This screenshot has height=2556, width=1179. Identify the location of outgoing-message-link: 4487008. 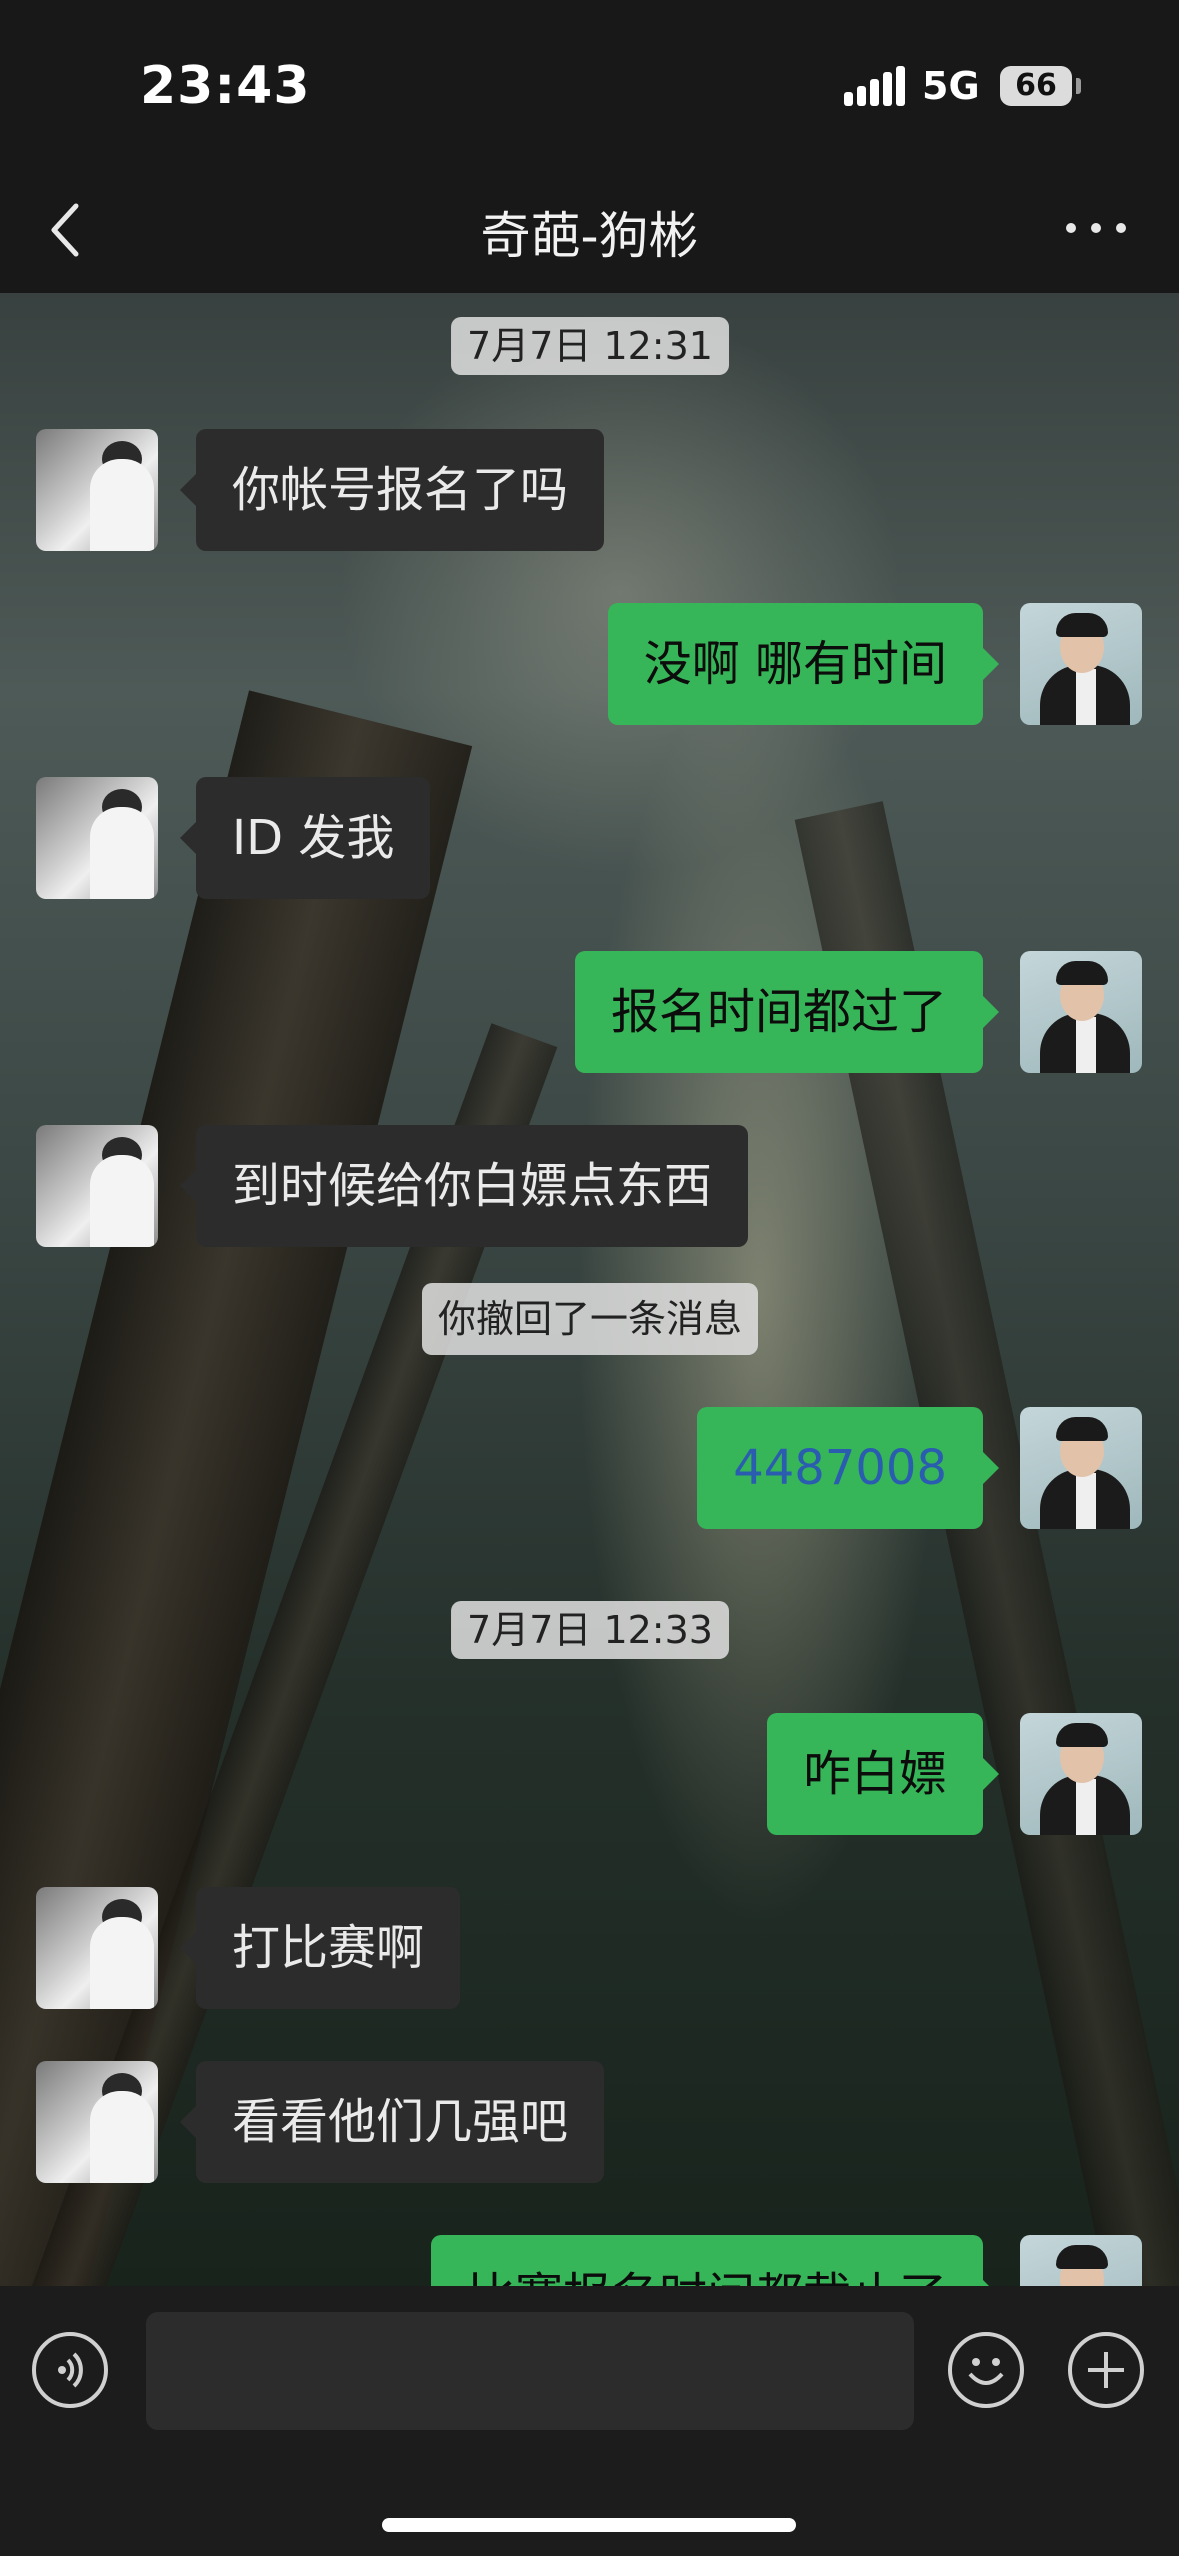
(848, 1468).